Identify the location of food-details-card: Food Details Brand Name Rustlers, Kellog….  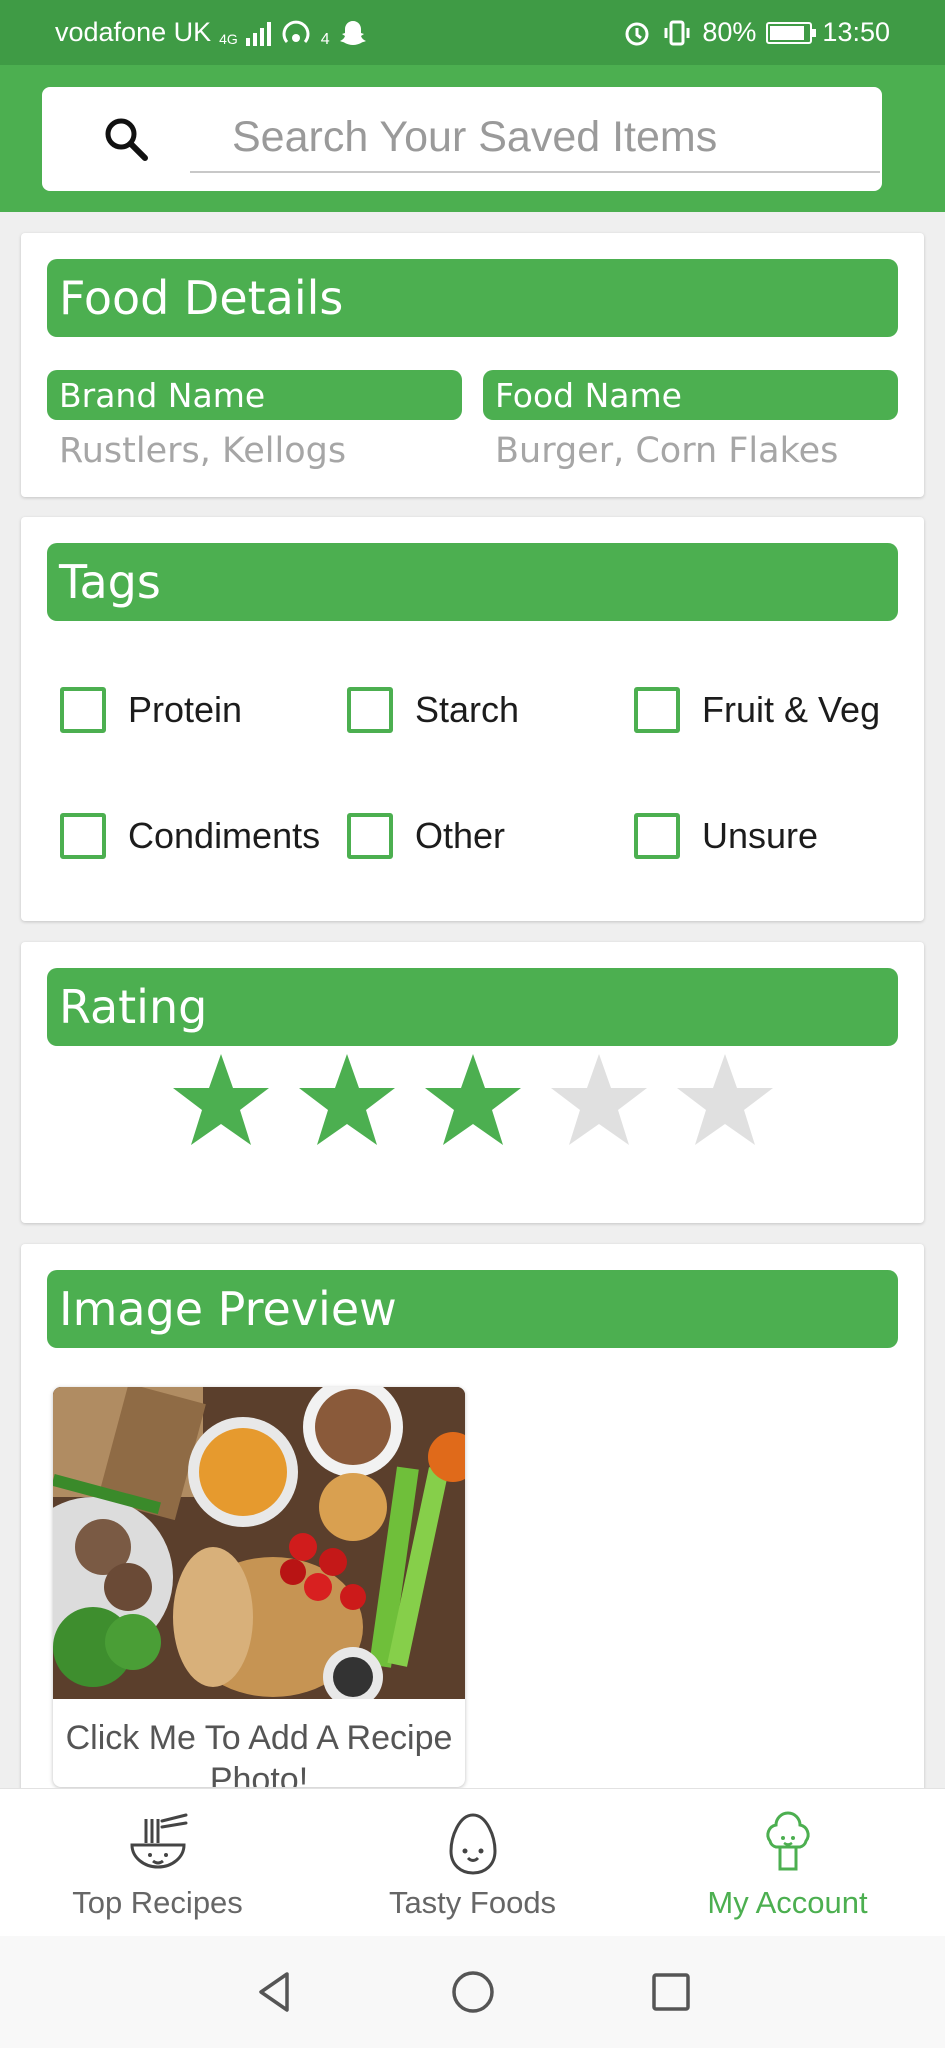
(472, 365).